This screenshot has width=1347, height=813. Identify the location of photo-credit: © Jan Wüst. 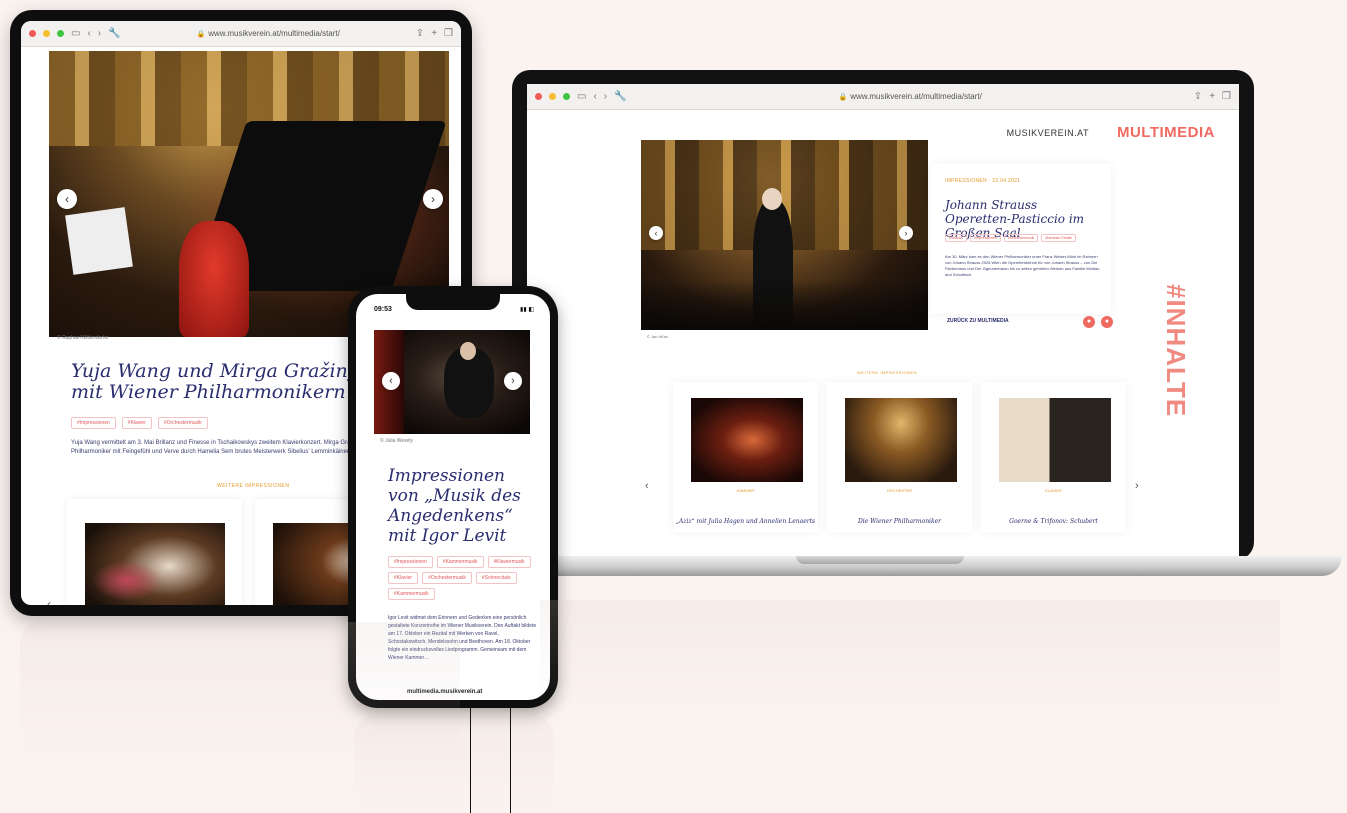
(657, 336).